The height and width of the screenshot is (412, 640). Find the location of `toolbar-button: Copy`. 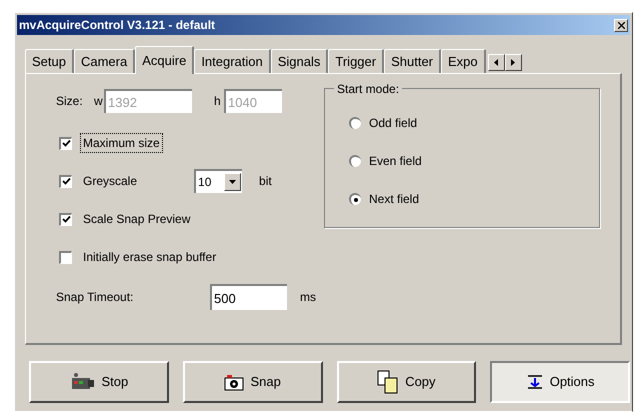

toolbar-button: Copy is located at coordinates (406, 382).